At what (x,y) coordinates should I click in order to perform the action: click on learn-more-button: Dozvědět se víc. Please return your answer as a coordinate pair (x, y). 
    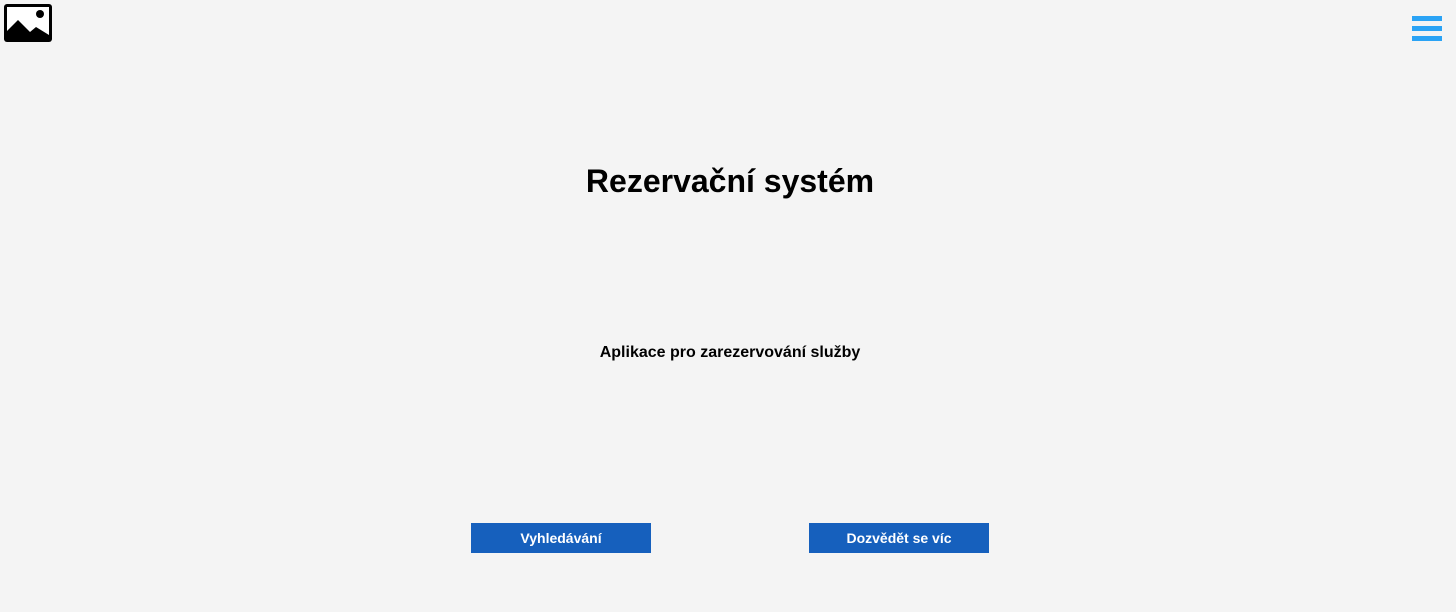
    Looking at the image, I should click on (899, 538).